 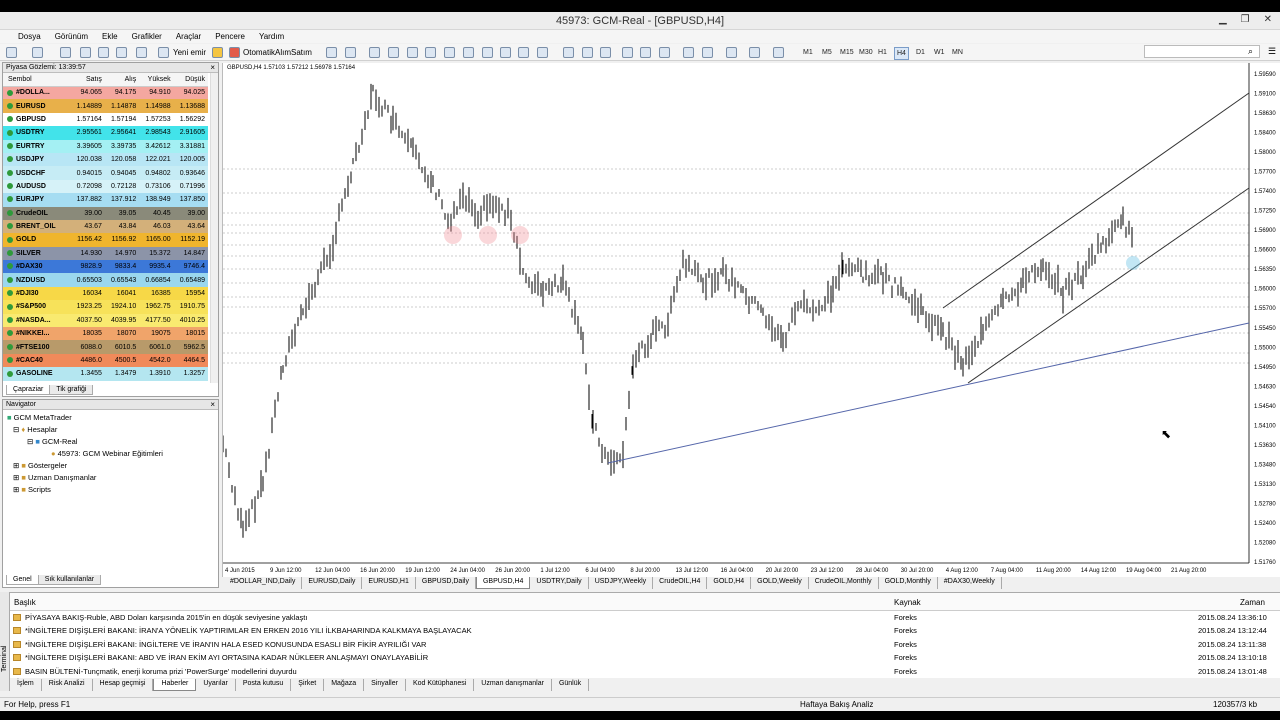 I want to click on terminal-tab: Uyarılar, so click(x=216, y=685).